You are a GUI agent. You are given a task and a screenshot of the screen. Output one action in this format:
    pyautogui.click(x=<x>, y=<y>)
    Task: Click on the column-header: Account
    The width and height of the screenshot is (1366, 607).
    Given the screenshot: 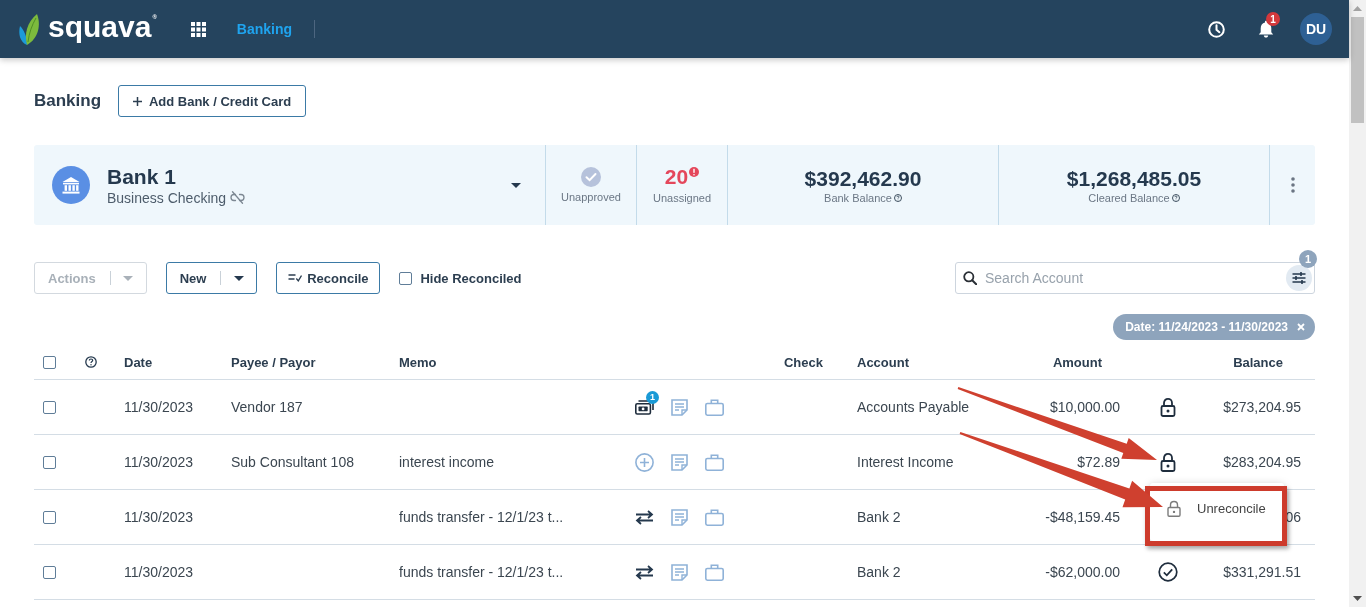 What is the action you would take?
    pyautogui.click(x=883, y=362)
    